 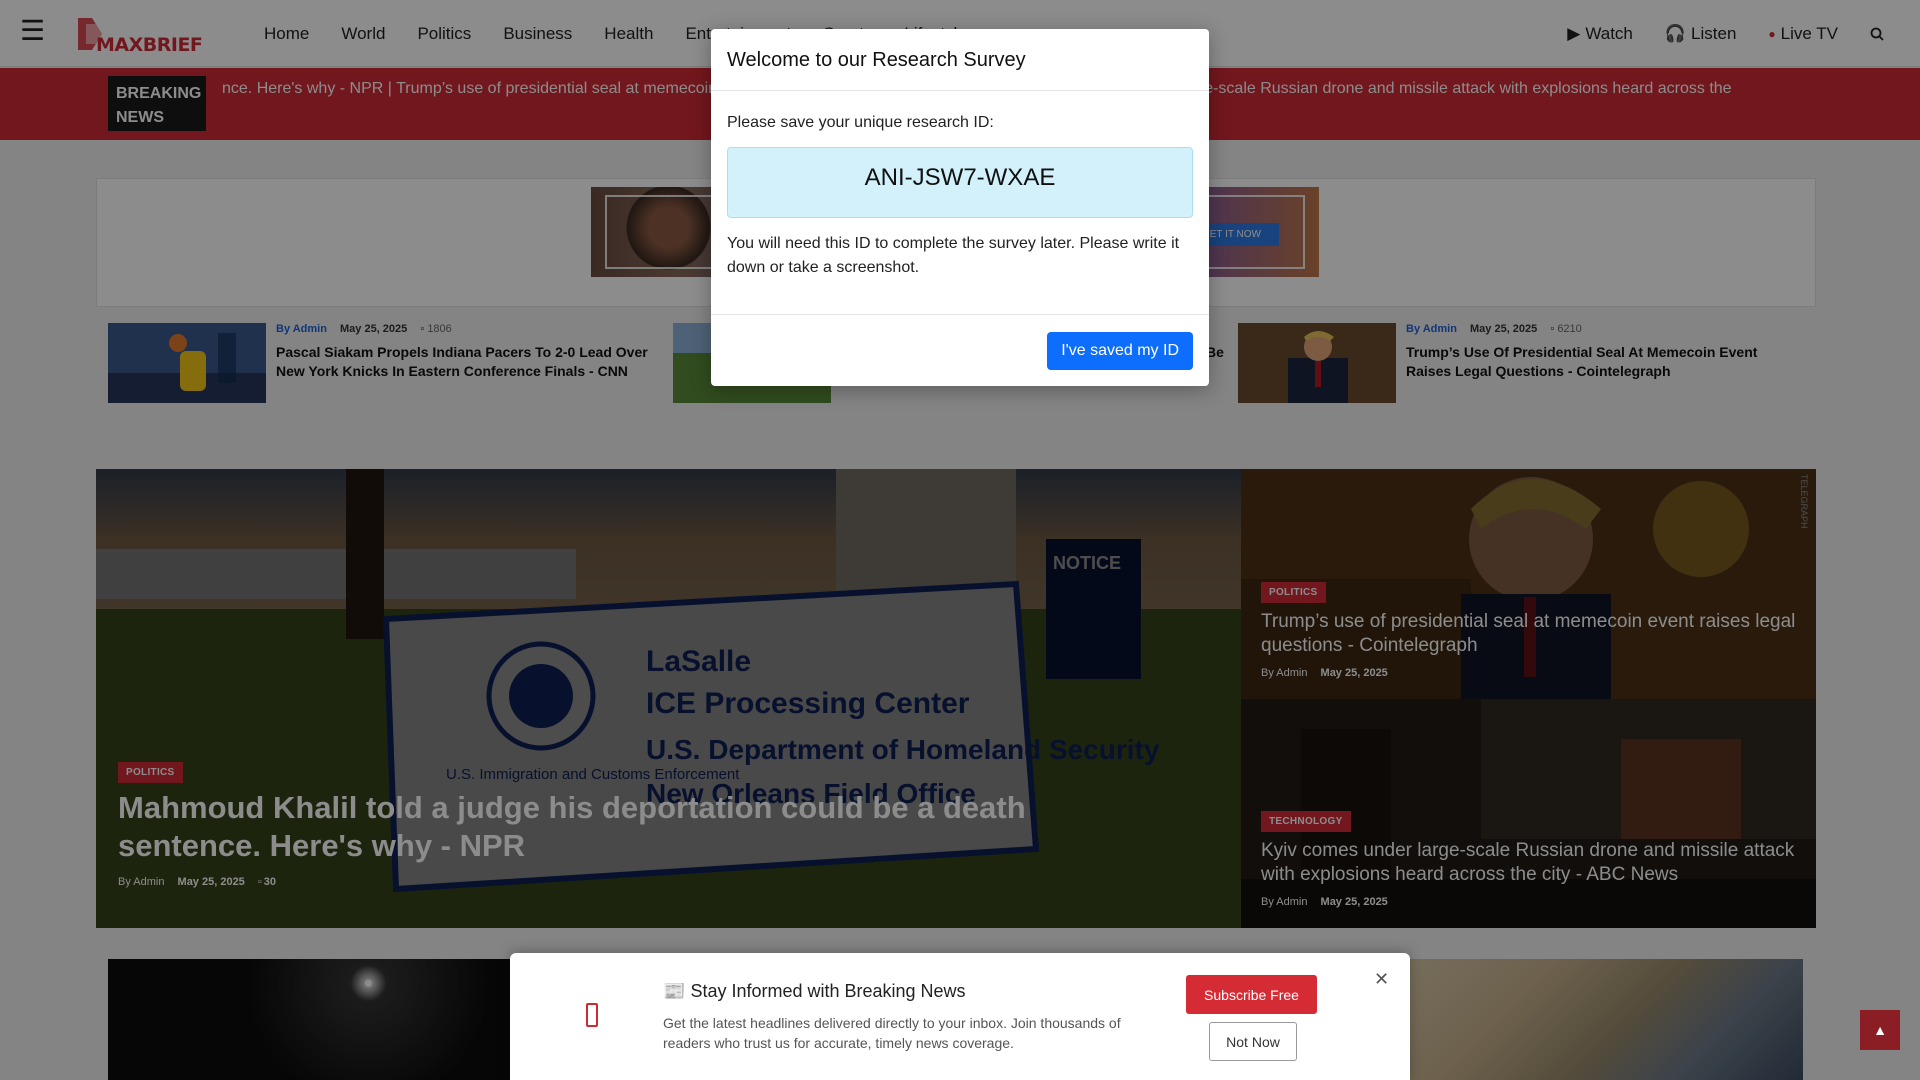 I want to click on modal-prompt: Please save your unique research ID:, so click(x=860, y=122).